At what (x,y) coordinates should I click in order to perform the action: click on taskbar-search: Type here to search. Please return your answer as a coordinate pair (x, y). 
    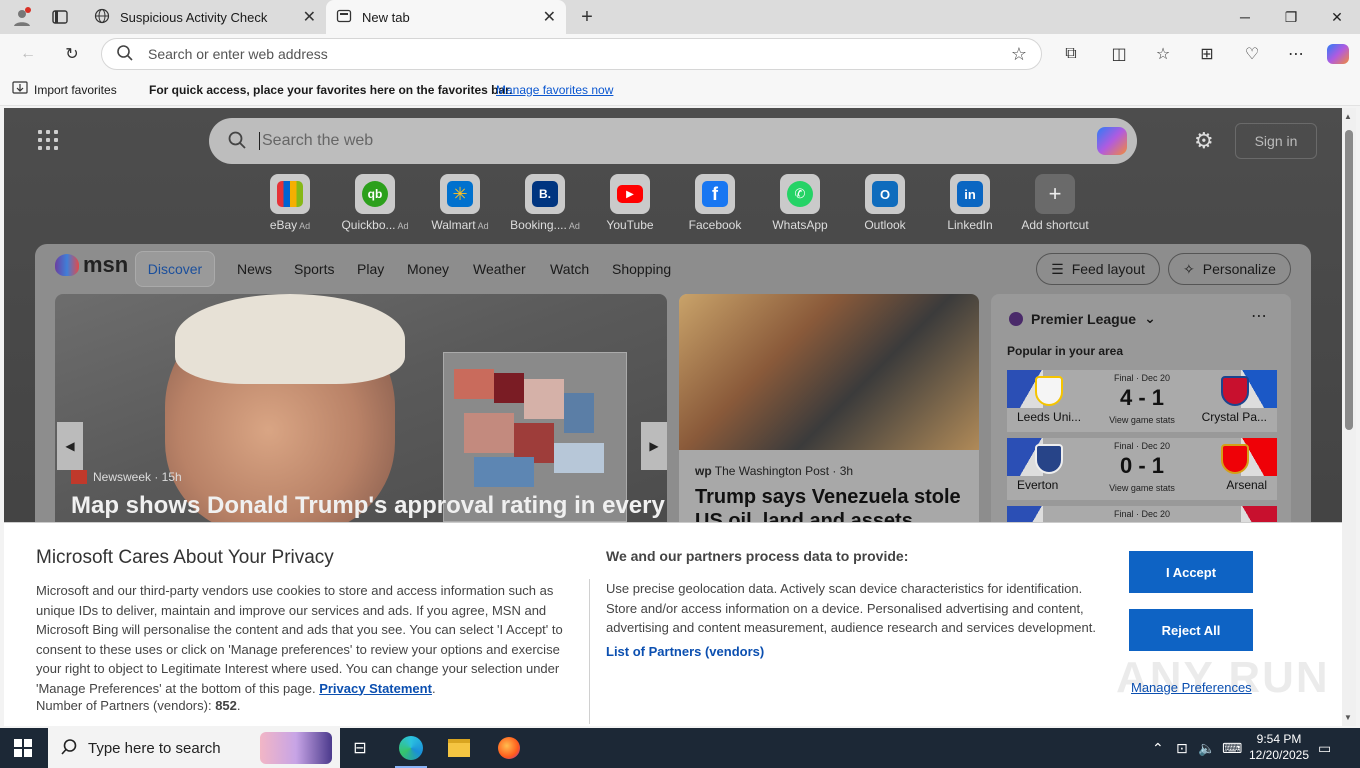
    Looking at the image, I should click on (194, 748).